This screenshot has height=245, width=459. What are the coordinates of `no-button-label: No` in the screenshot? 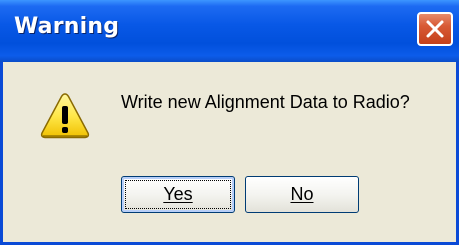 It's located at (302, 194).